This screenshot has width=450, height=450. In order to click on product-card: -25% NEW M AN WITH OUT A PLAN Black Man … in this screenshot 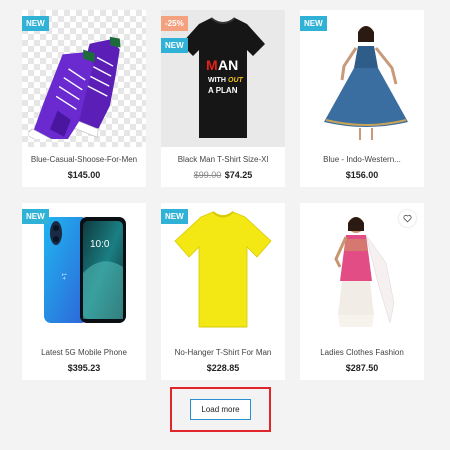, I will do `click(223, 98)`.